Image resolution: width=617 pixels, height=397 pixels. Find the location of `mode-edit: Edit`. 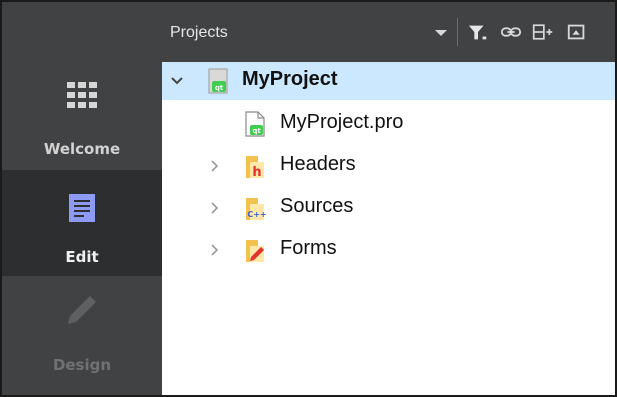

mode-edit: Edit is located at coordinates (82, 223).